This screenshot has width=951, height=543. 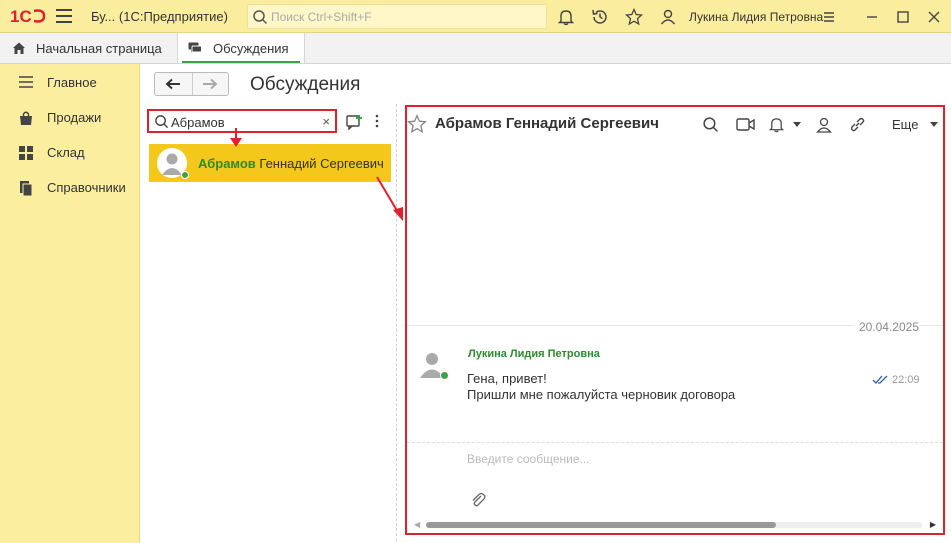 What do you see at coordinates (159, 16) in the screenshot?
I see `app-title: Бу... (1С:Предприятие)` at bounding box center [159, 16].